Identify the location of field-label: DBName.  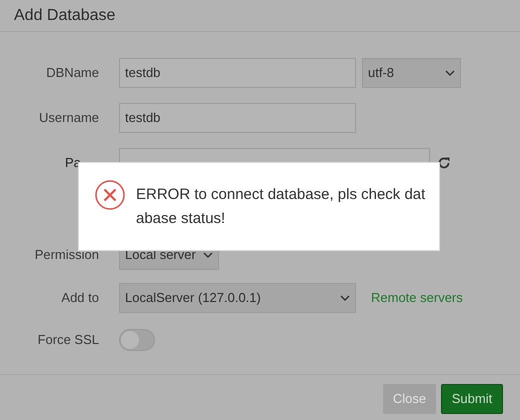
(72, 73).